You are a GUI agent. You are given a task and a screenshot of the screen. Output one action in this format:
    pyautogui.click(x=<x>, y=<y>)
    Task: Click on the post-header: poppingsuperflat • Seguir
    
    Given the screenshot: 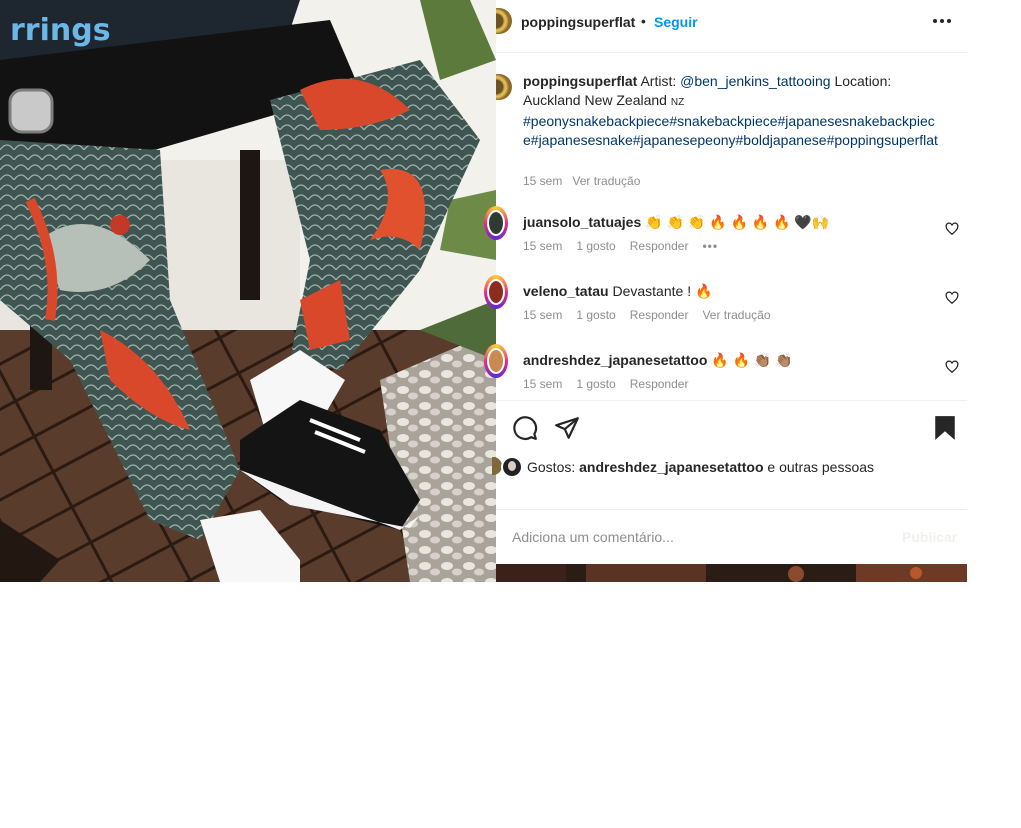 What is the action you would take?
    pyautogui.click(x=731, y=26)
    